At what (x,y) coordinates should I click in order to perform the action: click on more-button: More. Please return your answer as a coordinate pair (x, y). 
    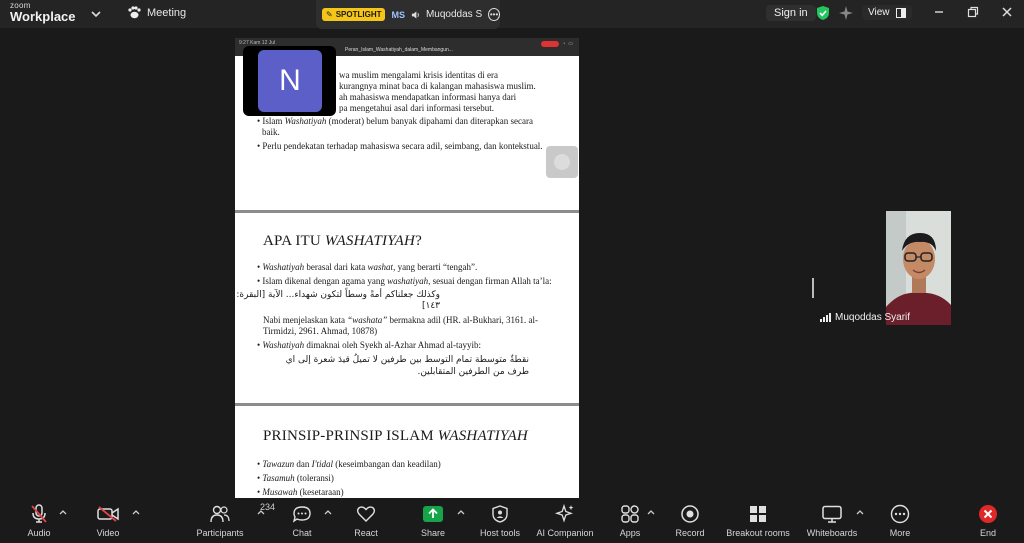
    Looking at the image, I should click on (900, 521).